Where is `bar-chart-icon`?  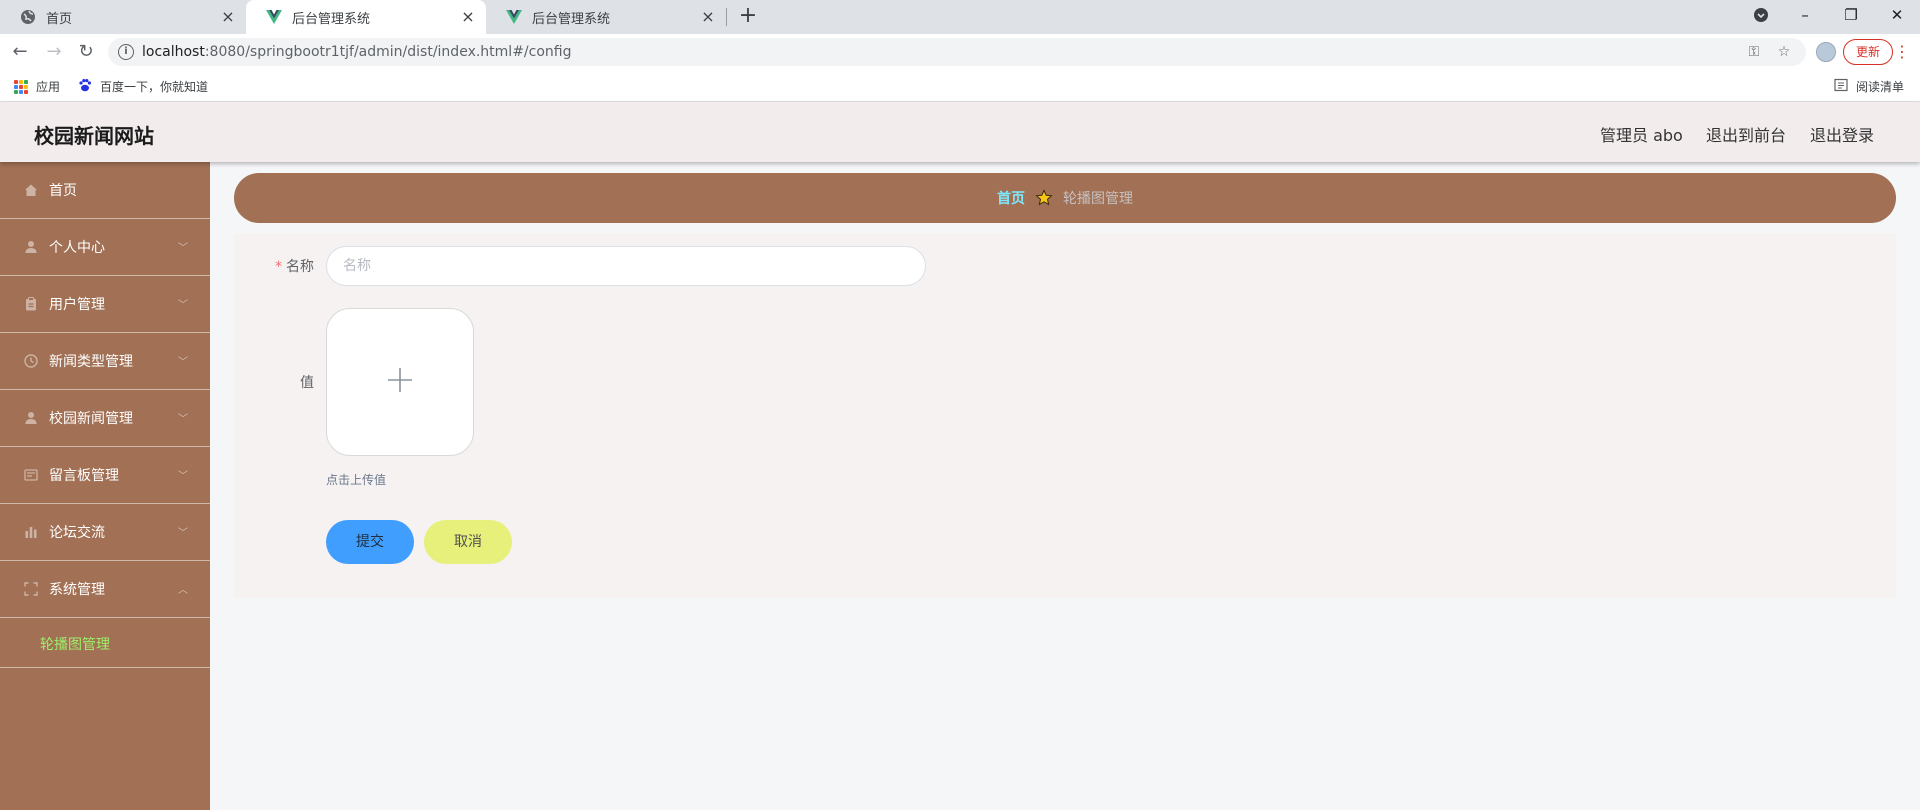
bar-chart-icon is located at coordinates (31, 532).